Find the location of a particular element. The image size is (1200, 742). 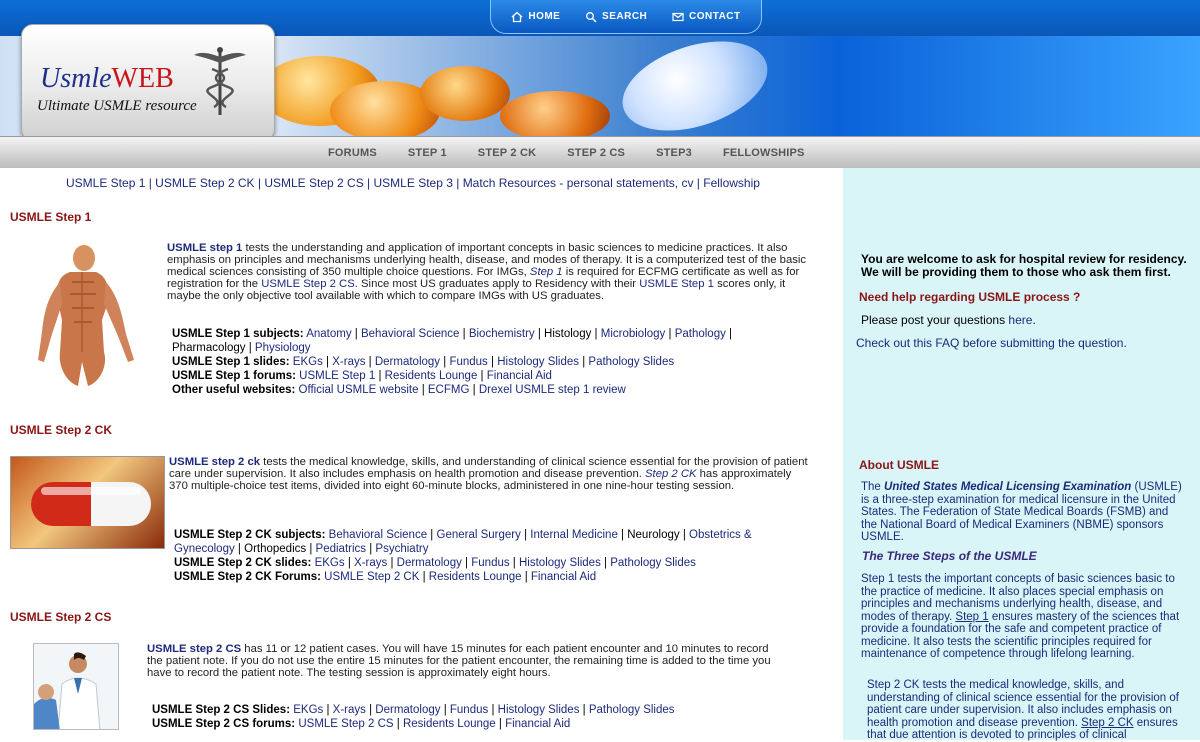

forum-financial-aid: Financial Aid is located at coordinates (519, 376).